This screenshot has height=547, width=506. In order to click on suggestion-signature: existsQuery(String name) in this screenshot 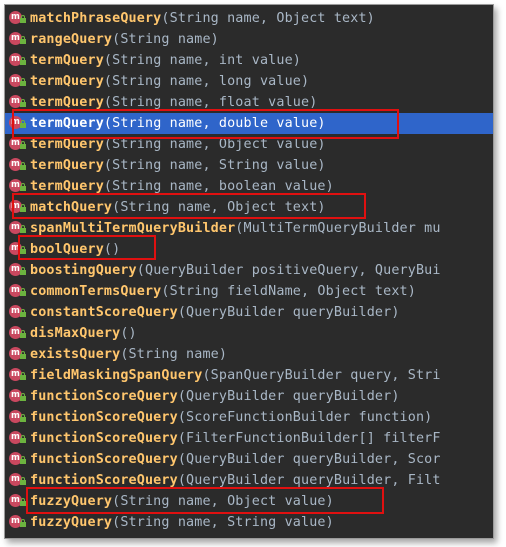, I will do `click(128, 354)`.